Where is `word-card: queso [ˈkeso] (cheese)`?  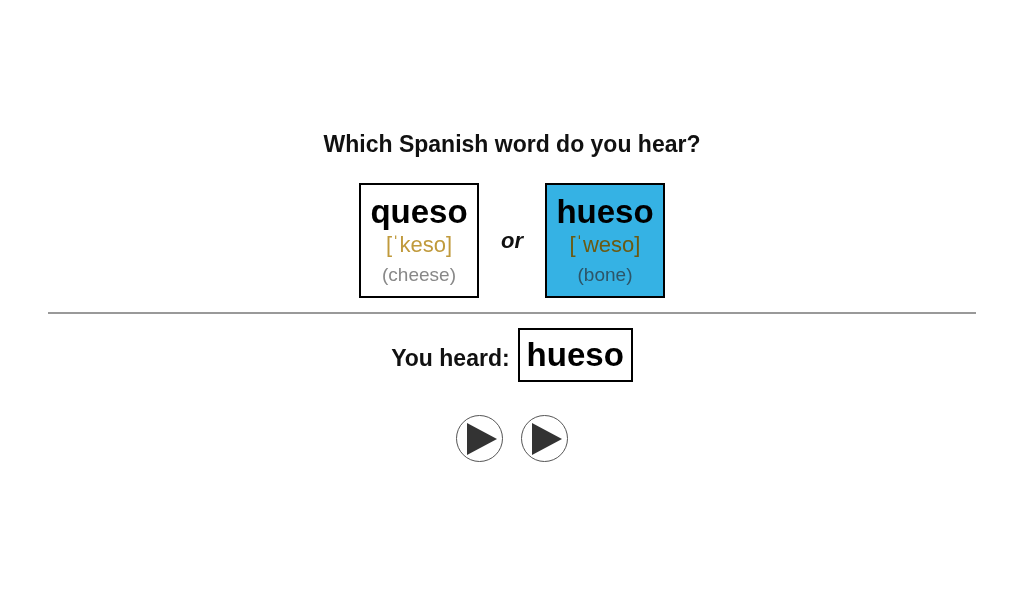
word-card: queso [ˈkeso] (cheese) is located at coordinates (419, 240).